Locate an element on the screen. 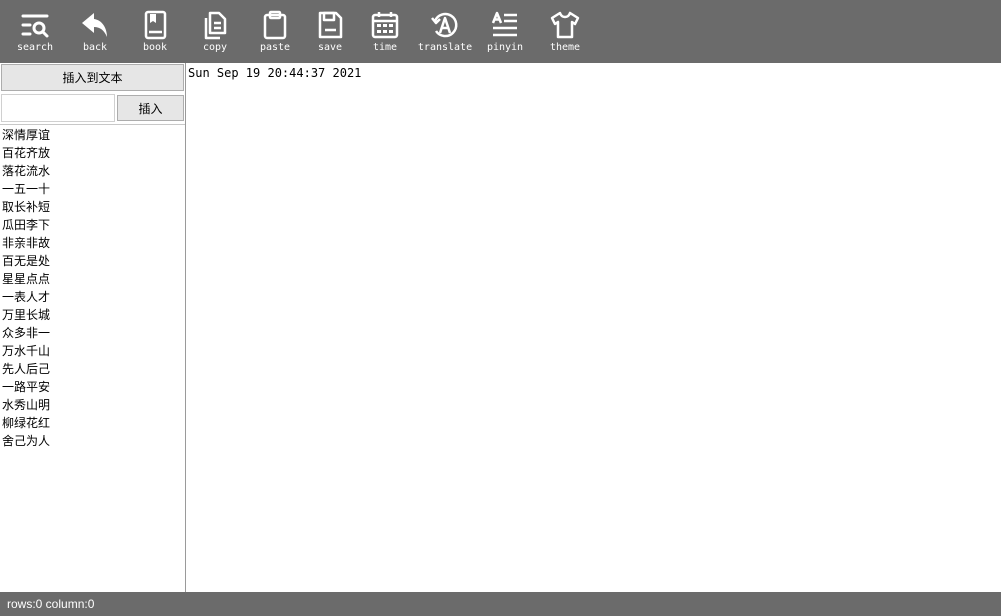 The width and height of the screenshot is (1001, 616). list-item: 取长补短 is located at coordinates (92, 207).